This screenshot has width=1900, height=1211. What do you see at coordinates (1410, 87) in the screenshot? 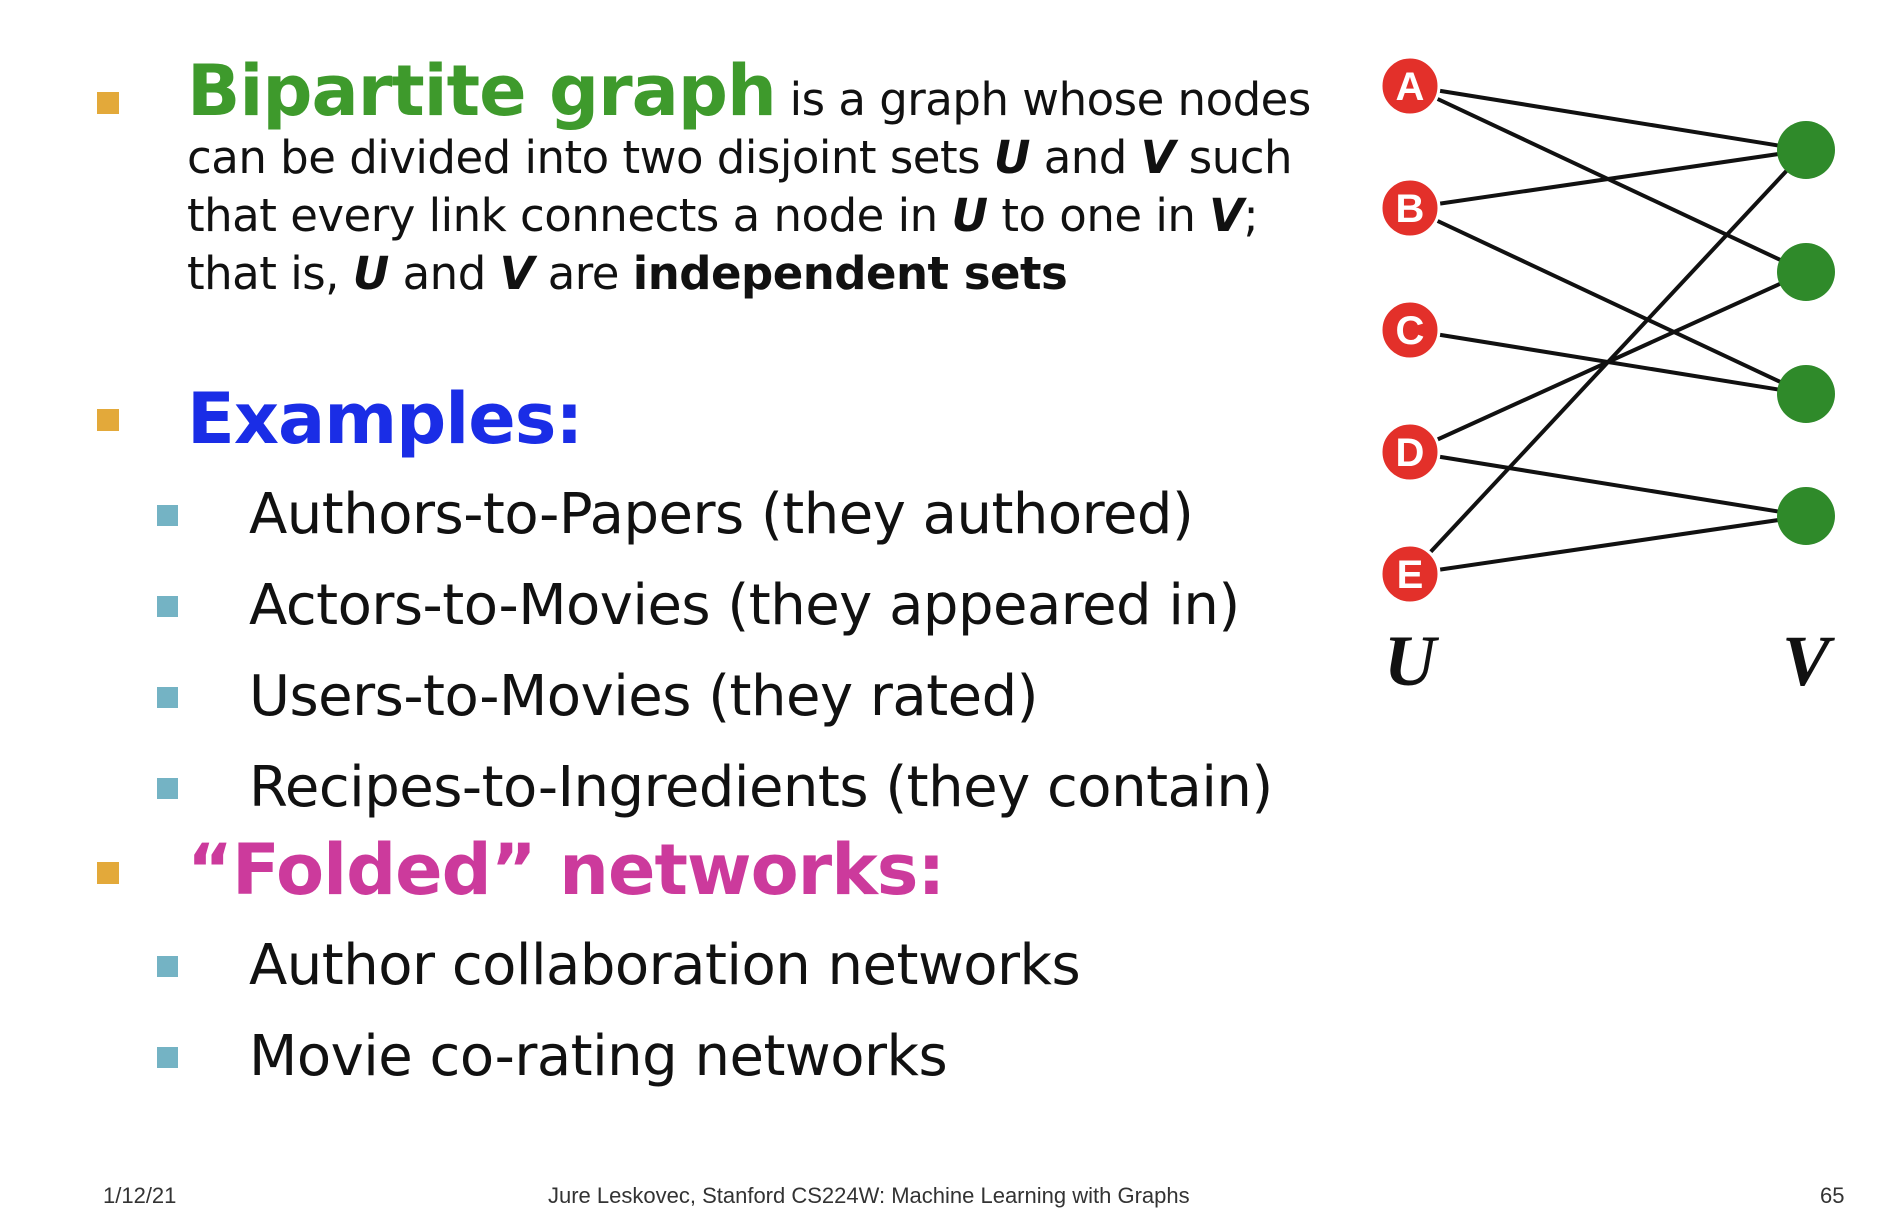
I see `u-node-label: A` at bounding box center [1410, 87].